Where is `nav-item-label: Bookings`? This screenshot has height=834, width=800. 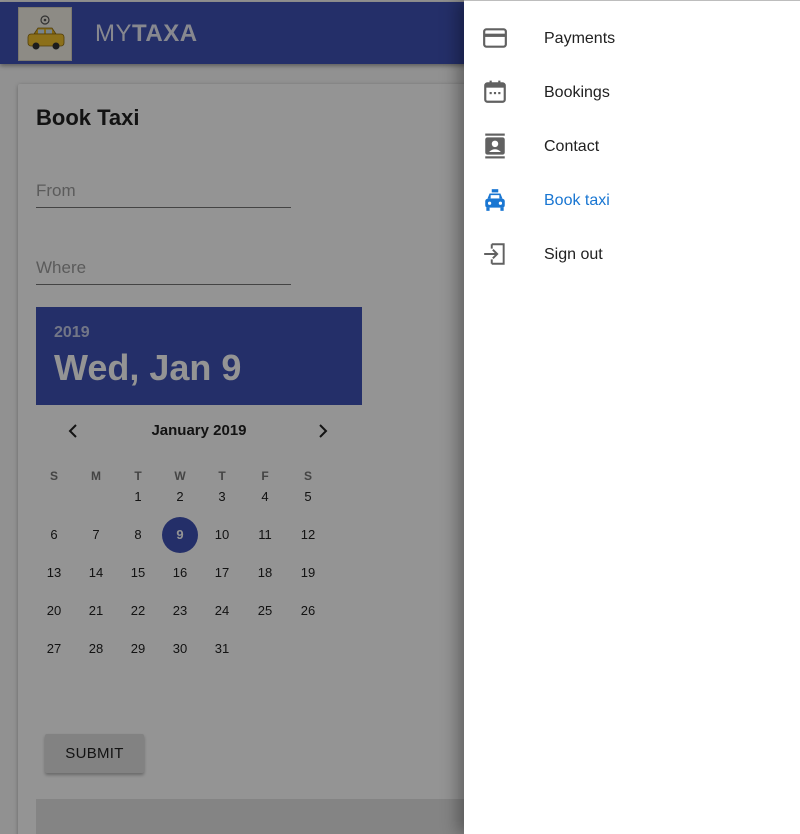
nav-item-label: Bookings is located at coordinates (577, 92).